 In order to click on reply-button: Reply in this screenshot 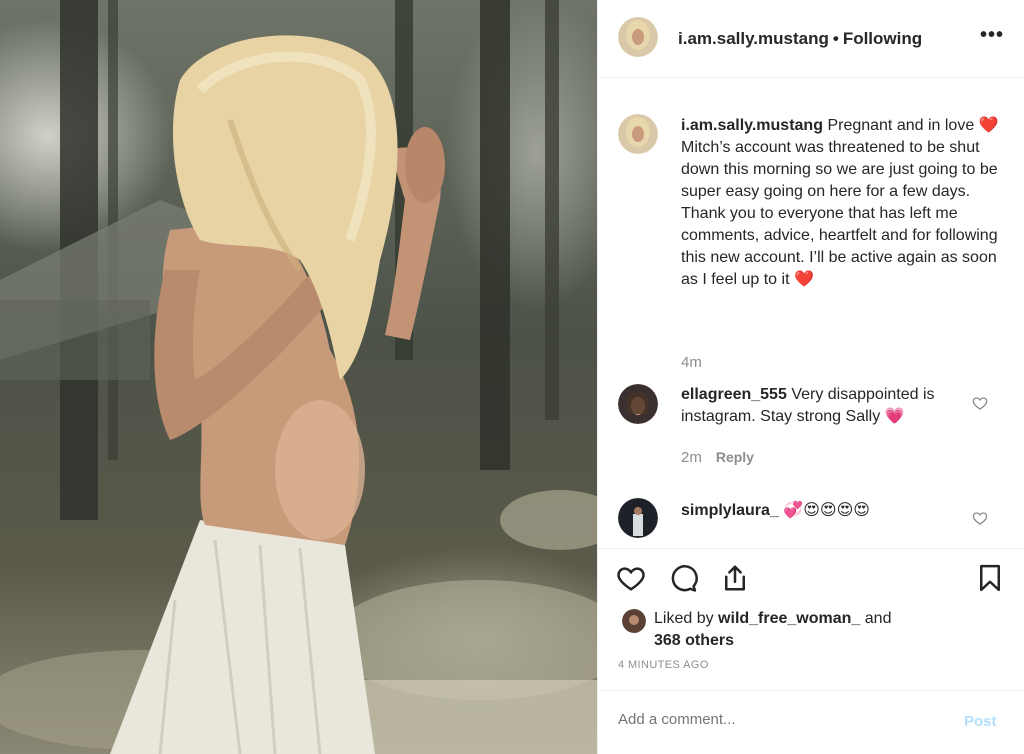, I will do `click(735, 457)`.